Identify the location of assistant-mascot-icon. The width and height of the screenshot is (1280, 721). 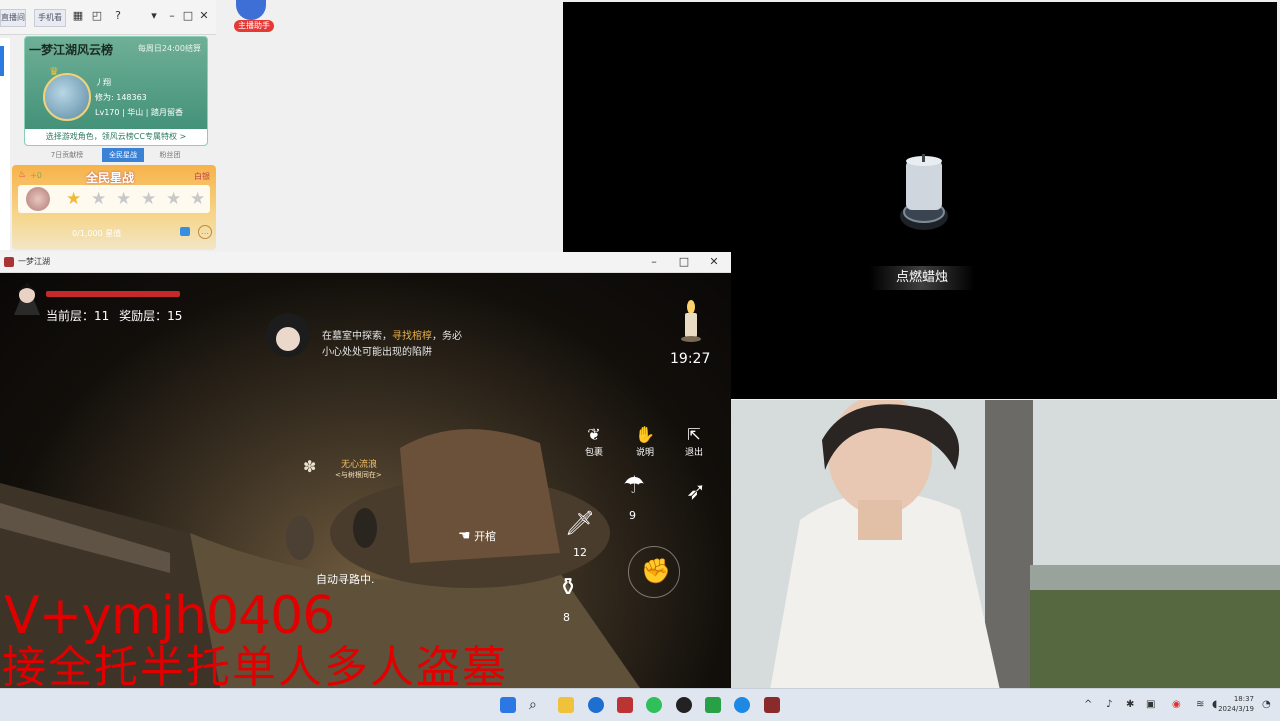
(251, 10).